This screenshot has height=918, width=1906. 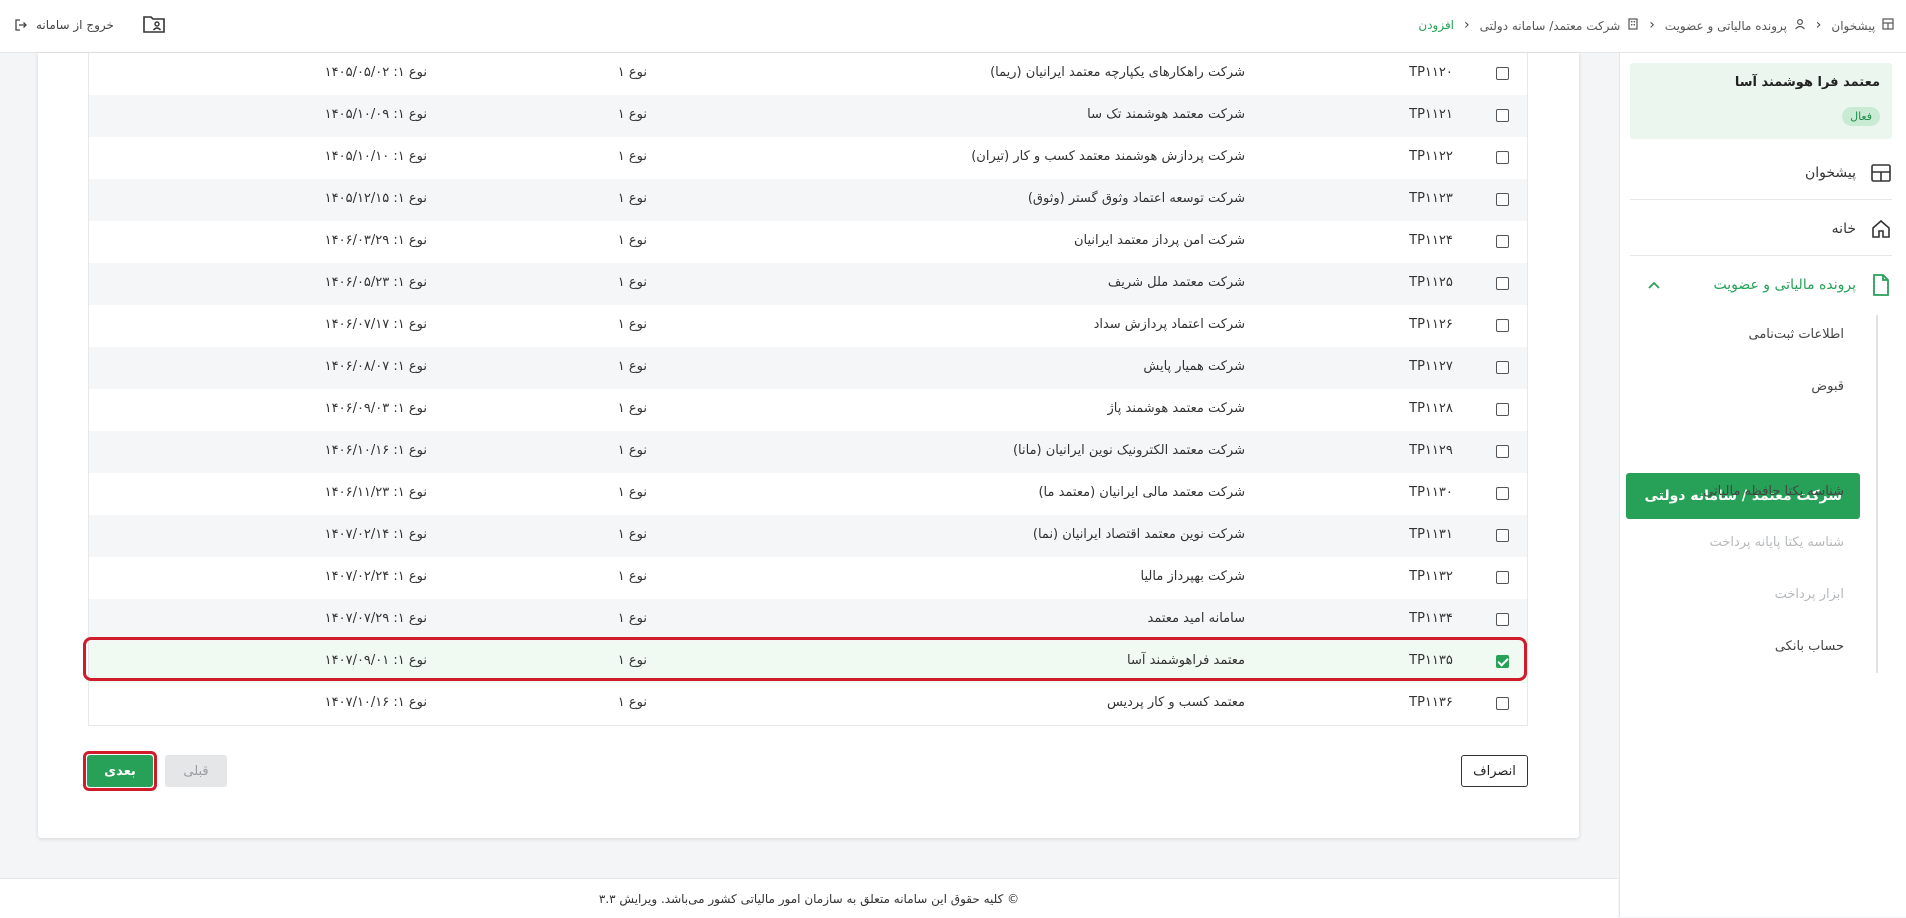 What do you see at coordinates (196, 771) in the screenshot?
I see `previous-button: قبلی` at bounding box center [196, 771].